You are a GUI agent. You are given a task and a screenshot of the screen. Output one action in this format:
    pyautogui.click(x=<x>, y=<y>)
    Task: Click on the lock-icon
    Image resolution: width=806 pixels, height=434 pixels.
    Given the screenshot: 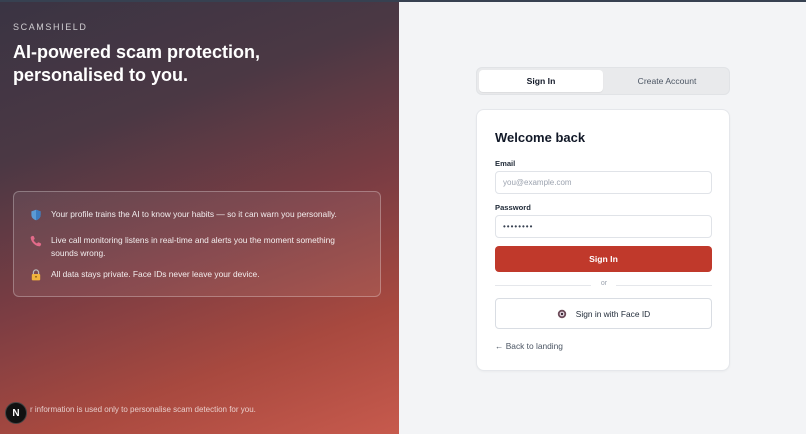 What is the action you would take?
    pyautogui.click(x=36, y=275)
    